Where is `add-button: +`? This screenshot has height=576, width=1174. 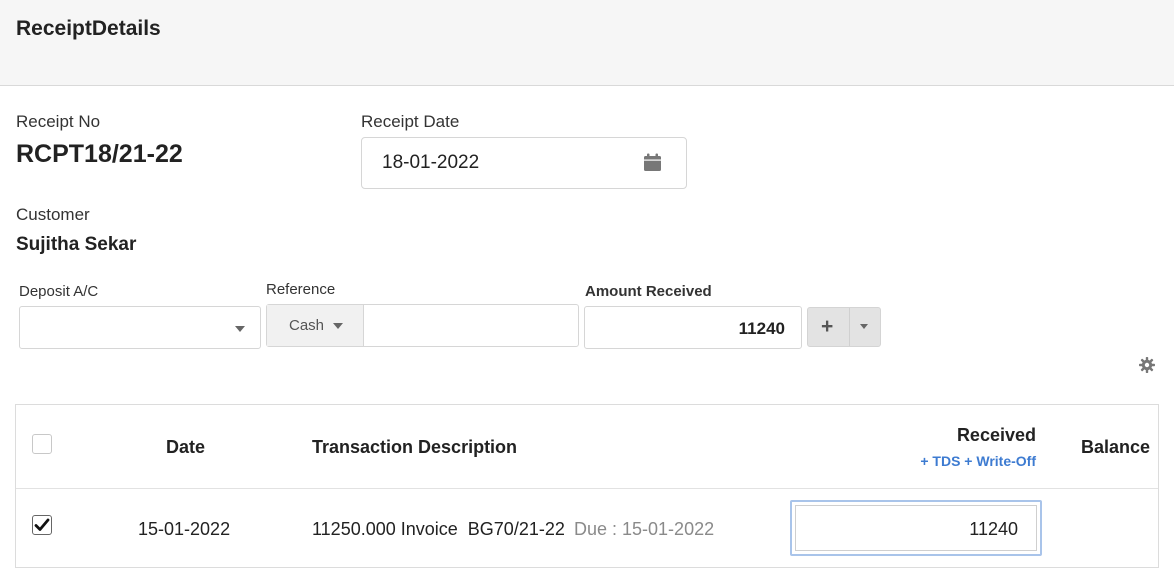
add-button: + is located at coordinates (829, 327).